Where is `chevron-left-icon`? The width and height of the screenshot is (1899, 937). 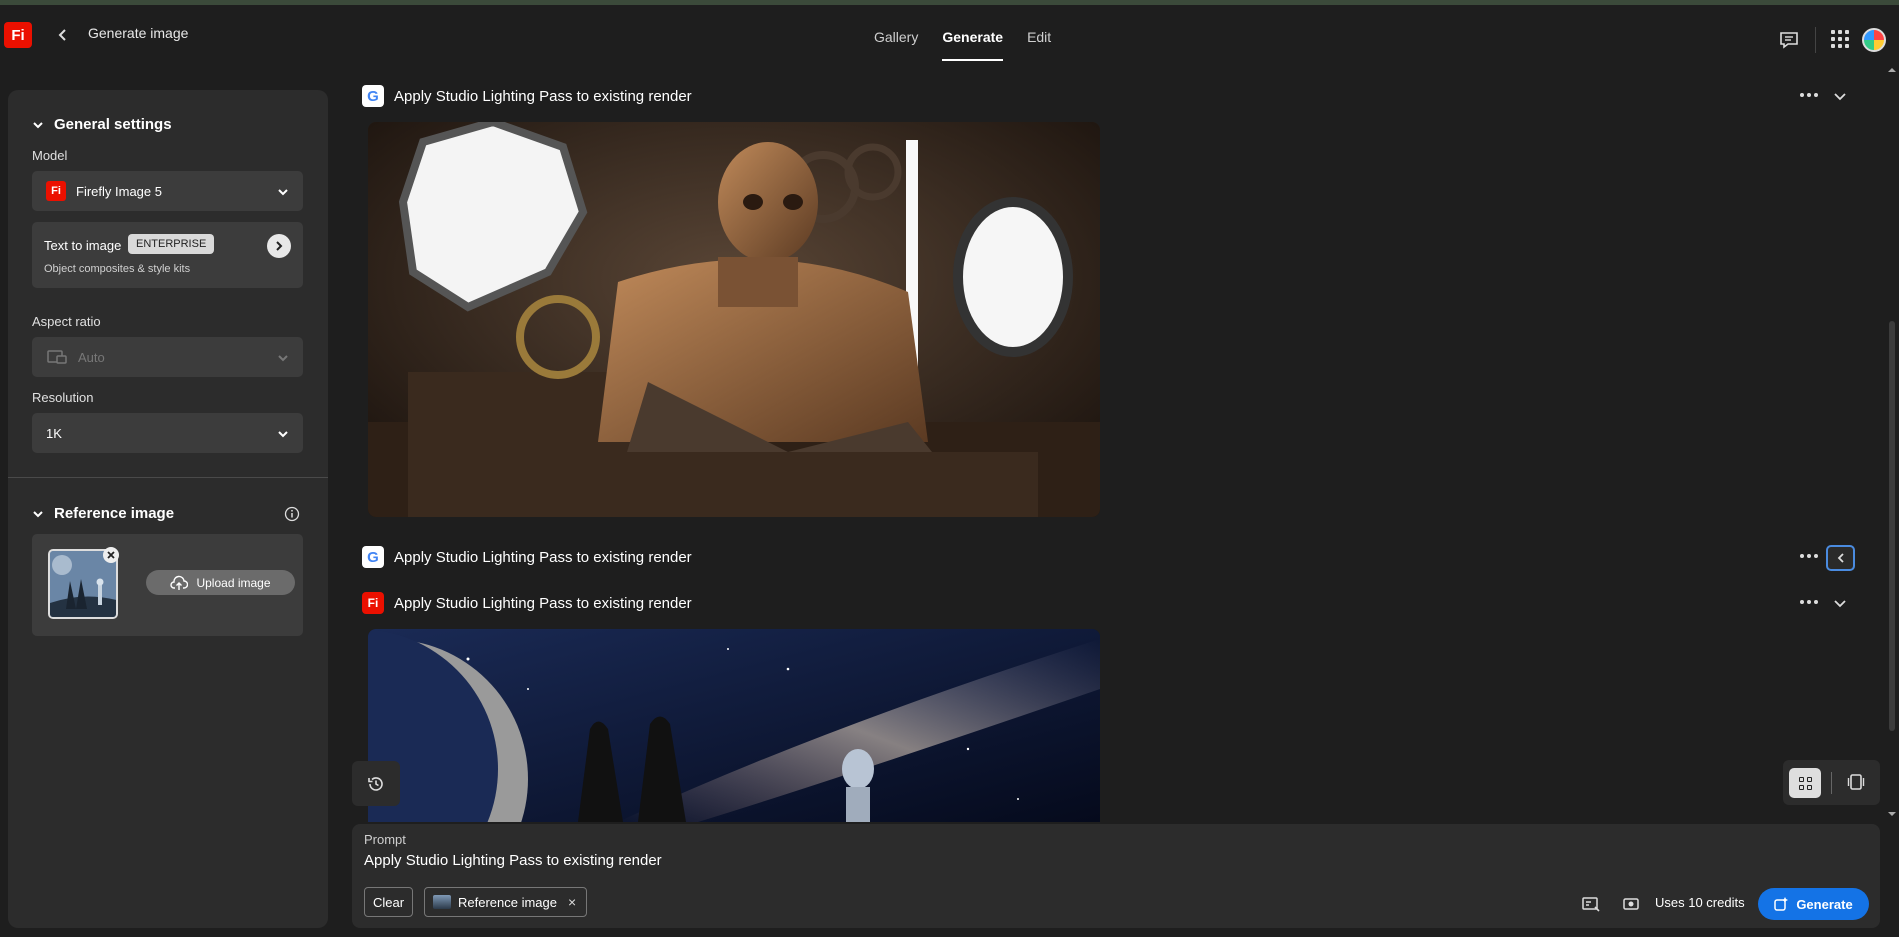
chevron-left-icon is located at coordinates (1840, 558).